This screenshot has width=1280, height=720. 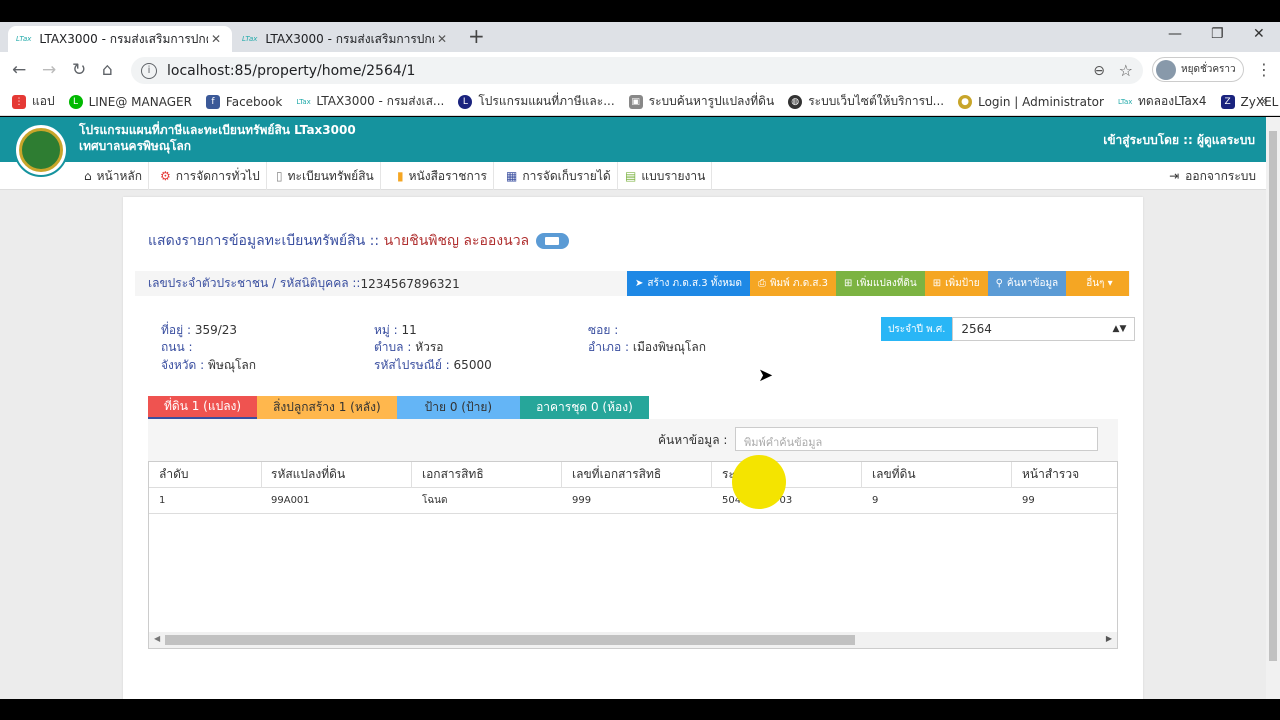 What do you see at coordinates (1174, 176) in the screenshot?
I see `sign-out-icon: ⇥` at bounding box center [1174, 176].